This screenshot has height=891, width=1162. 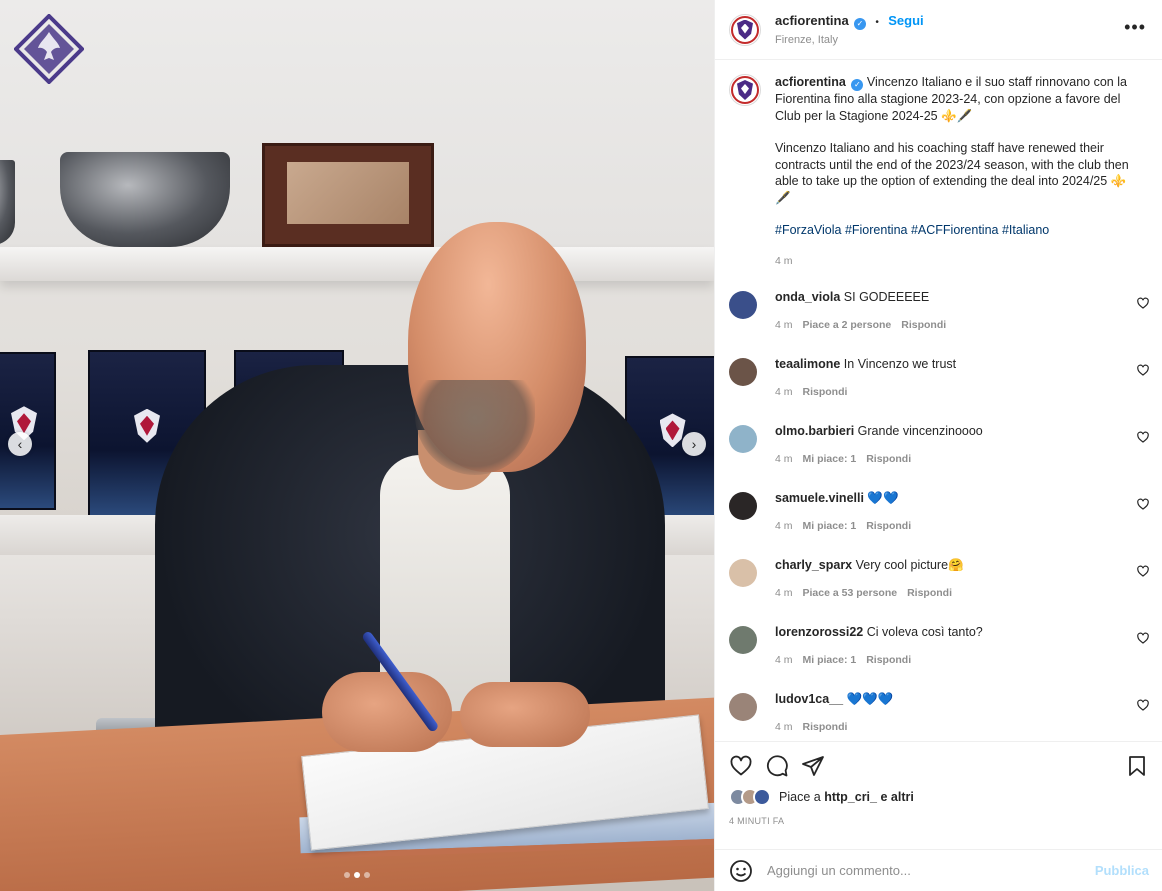 I want to click on comment-username: charly_sparx, so click(x=813, y=565).